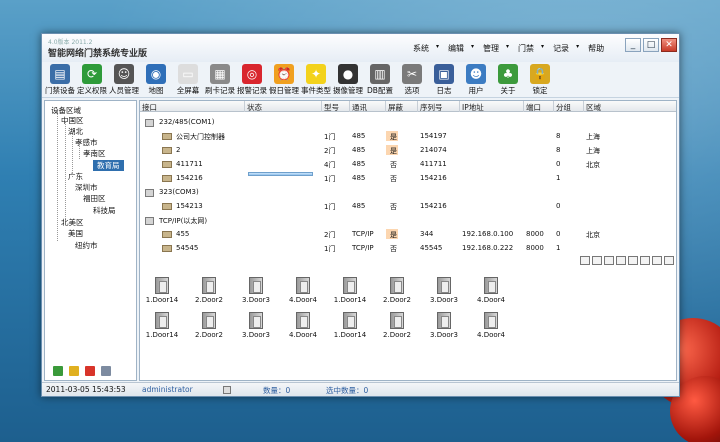 The image size is (720, 442). What do you see at coordinates (421, 48) in the screenshot?
I see `menu-system: 系统` at bounding box center [421, 48].